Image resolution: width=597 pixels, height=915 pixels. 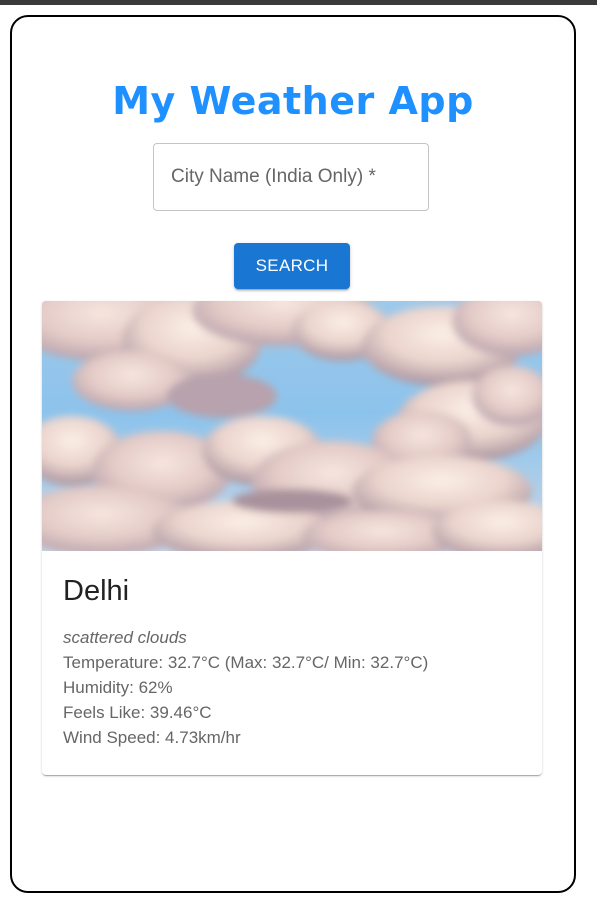 I want to click on feels-like-line: Feels Like: 39.46°C, so click(x=137, y=712).